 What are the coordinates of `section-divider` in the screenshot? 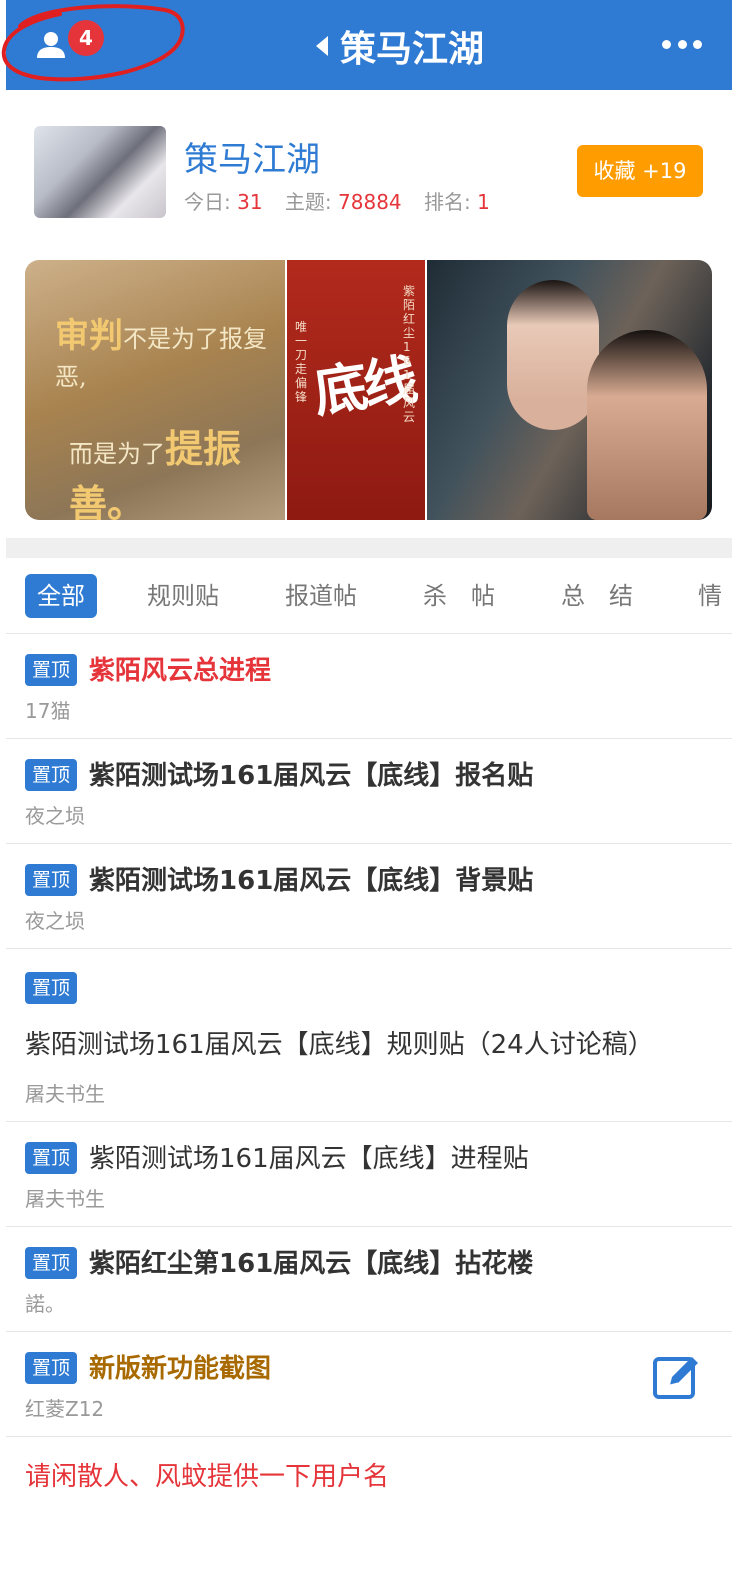 It's located at (369, 548).